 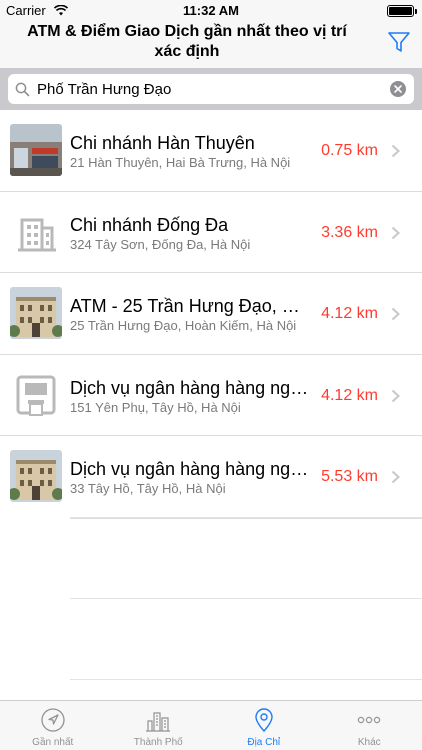 What do you see at coordinates (160, 244) in the screenshot?
I see `result-address: 324 Tây Sơn, Đống Đa, Hà Nội` at bounding box center [160, 244].